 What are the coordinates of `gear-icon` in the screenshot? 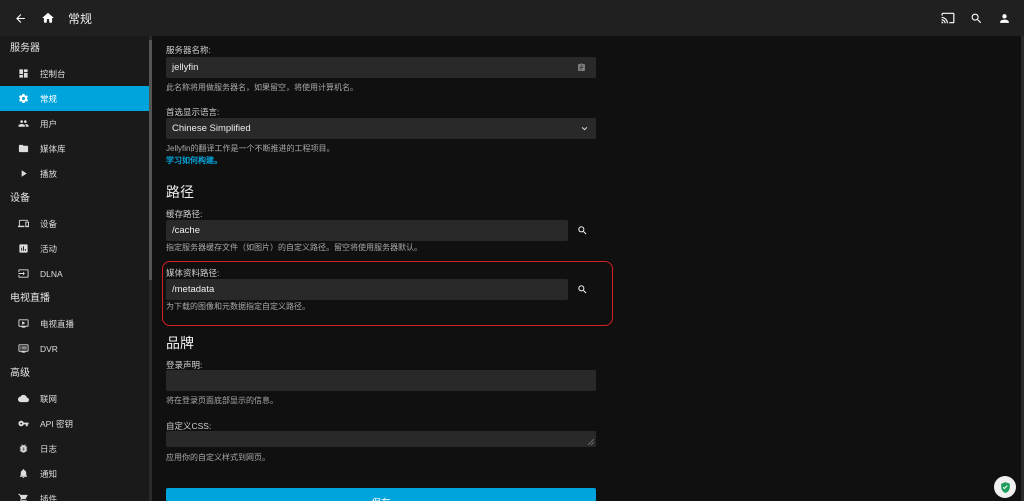 It's located at (23, 99).